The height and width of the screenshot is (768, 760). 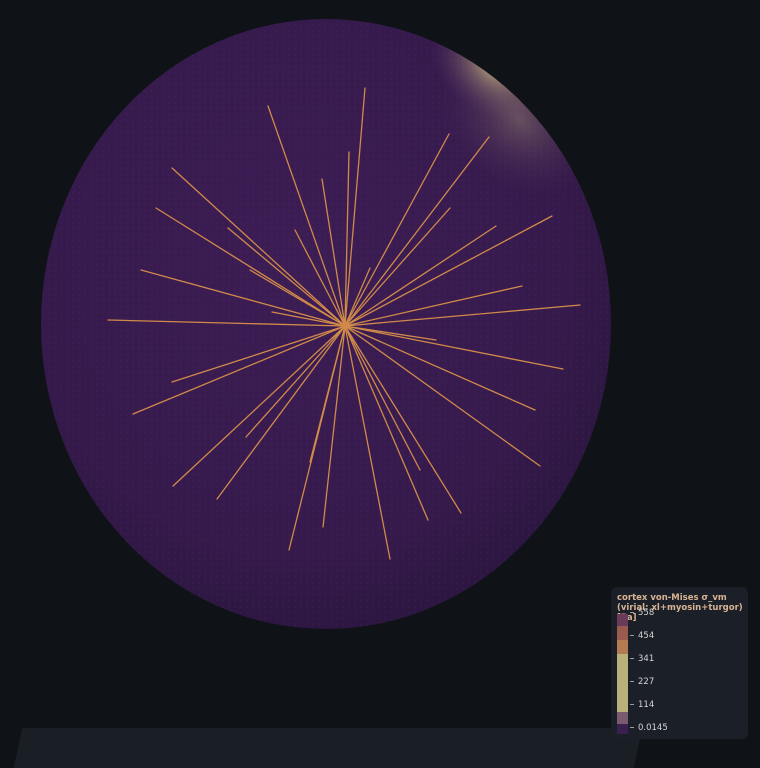 I want to click on colorbar-tick: 114, so click(x=642, y=705).